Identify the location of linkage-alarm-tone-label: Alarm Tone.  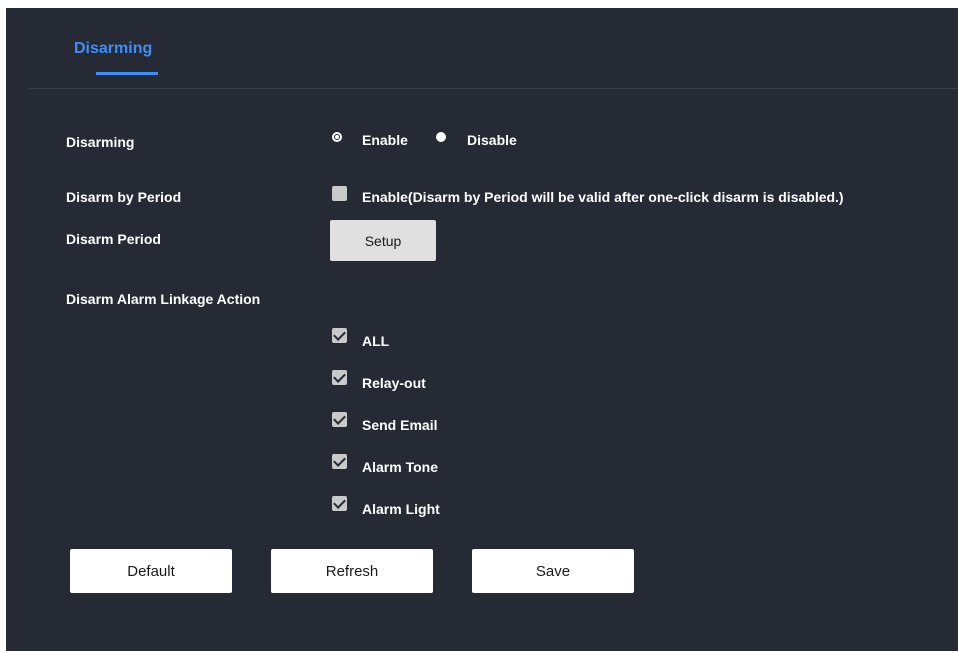
(400, 467).